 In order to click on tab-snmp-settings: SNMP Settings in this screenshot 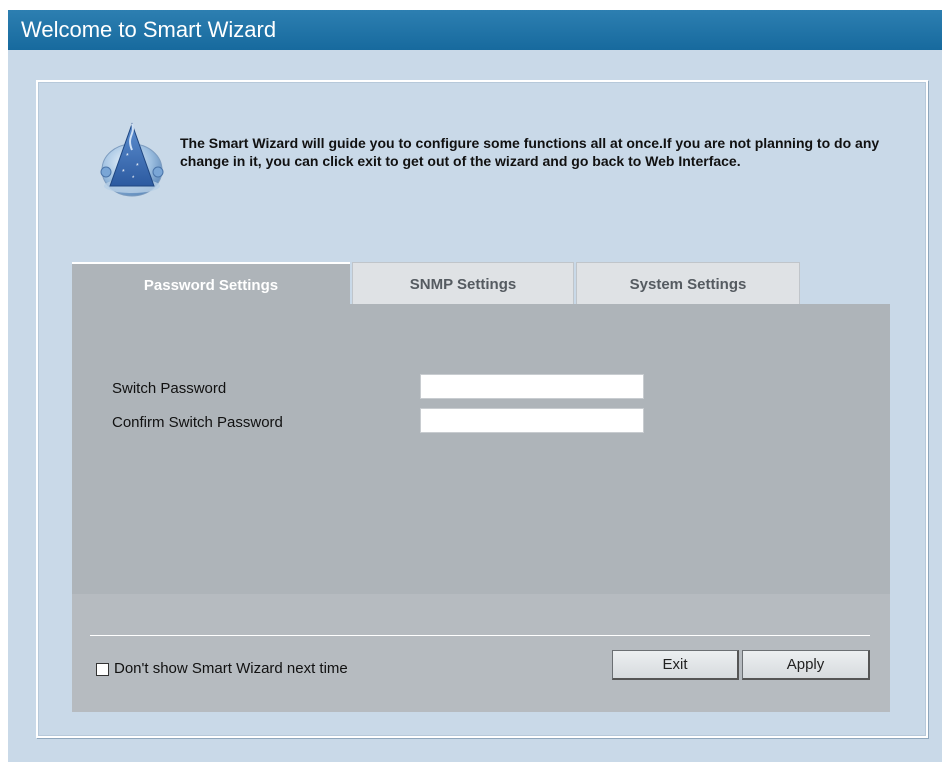, I will do `click(463, 283)`.